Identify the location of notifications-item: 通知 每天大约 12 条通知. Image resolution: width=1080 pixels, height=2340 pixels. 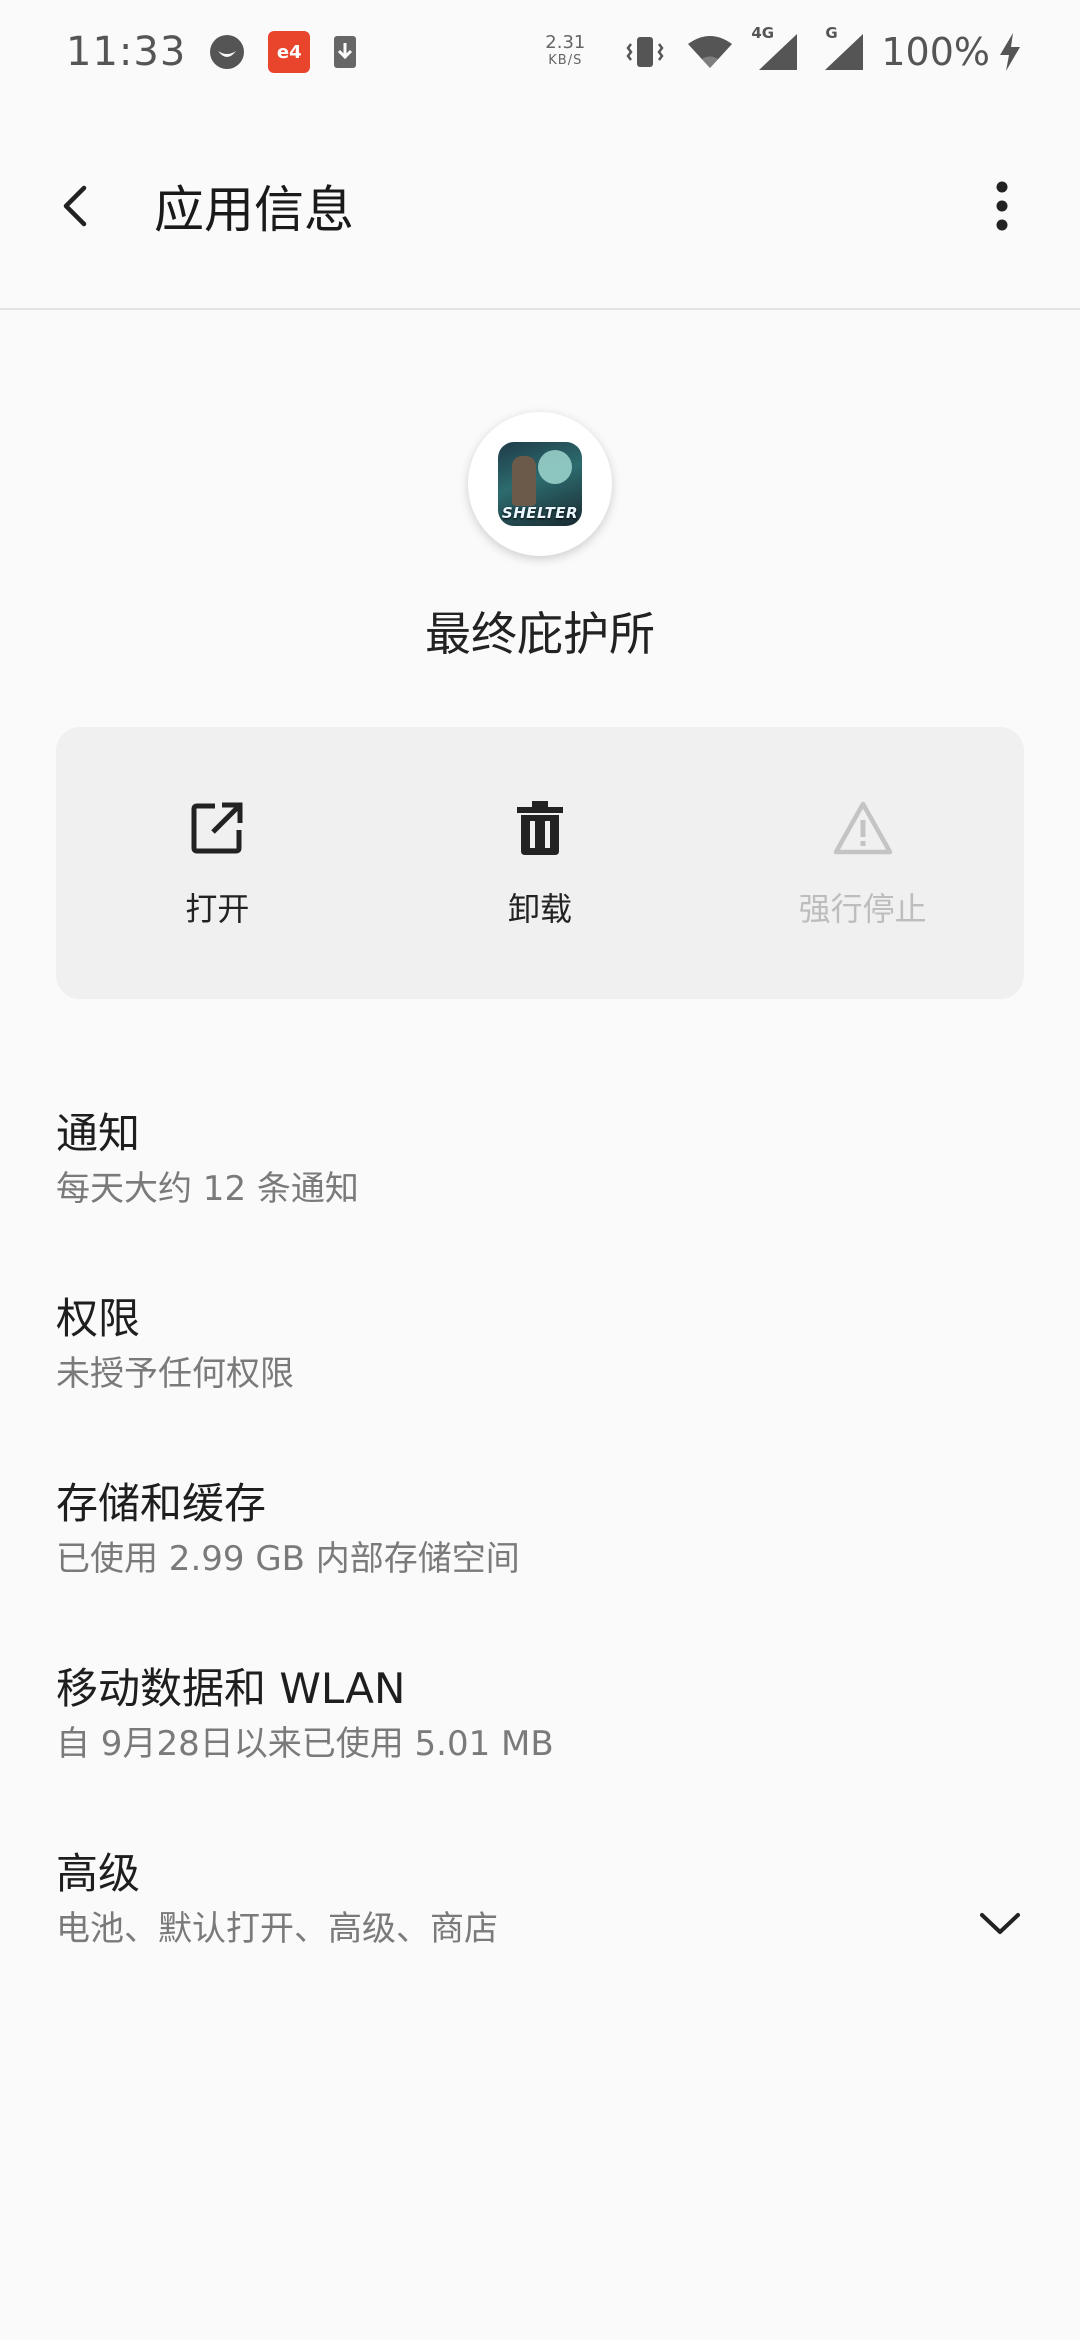
(540, 1168).